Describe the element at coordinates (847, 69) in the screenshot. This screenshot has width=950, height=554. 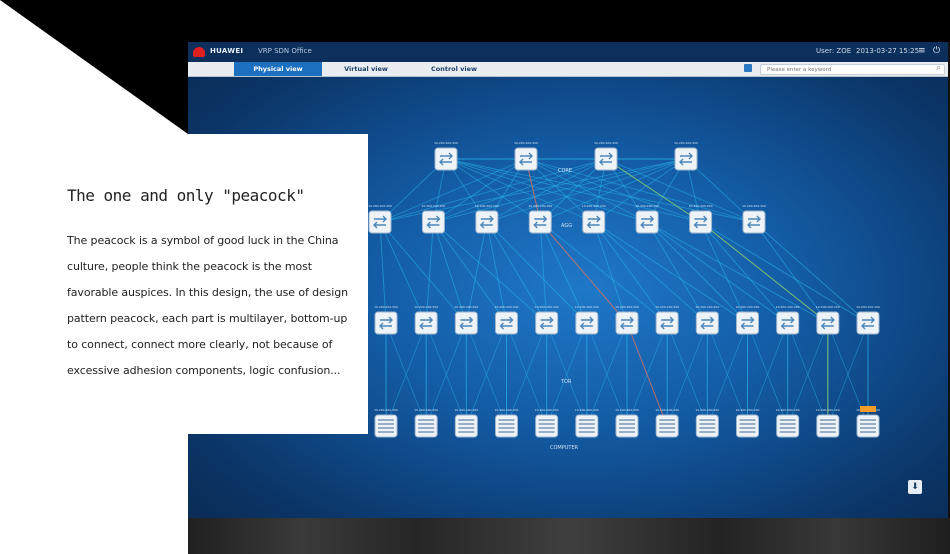
I see `search-input` at that location.